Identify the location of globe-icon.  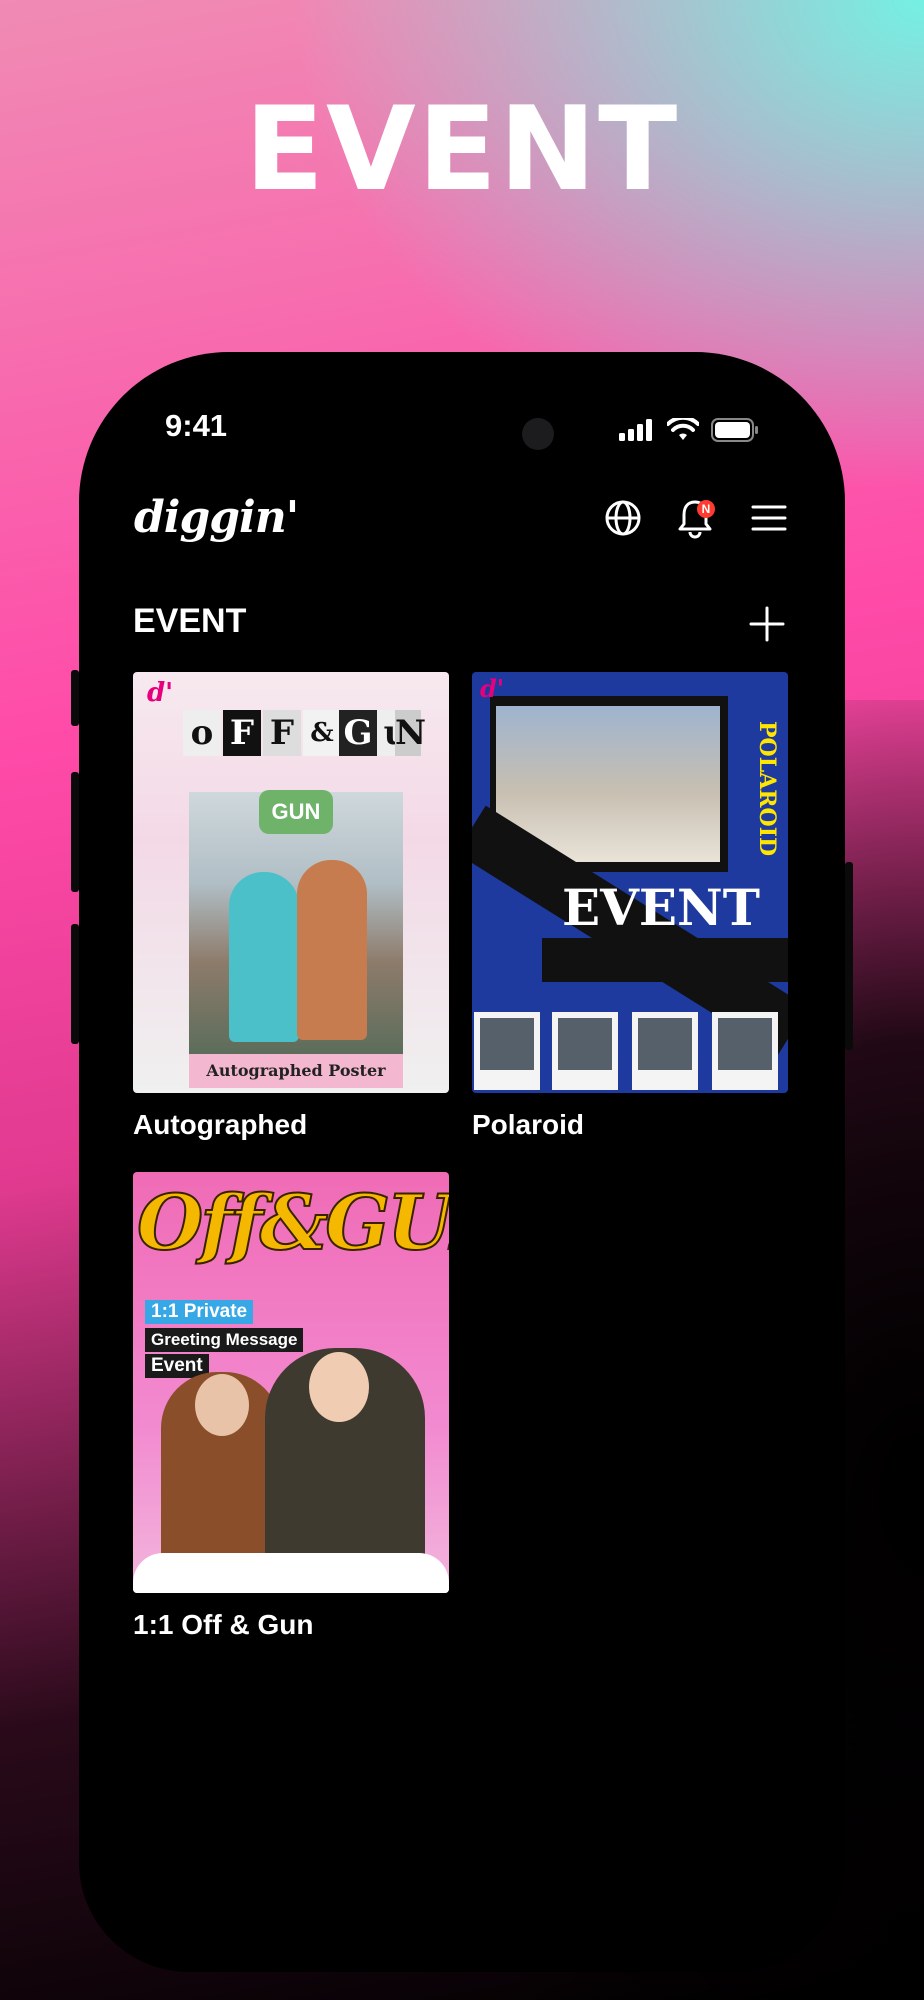
(623, 518).